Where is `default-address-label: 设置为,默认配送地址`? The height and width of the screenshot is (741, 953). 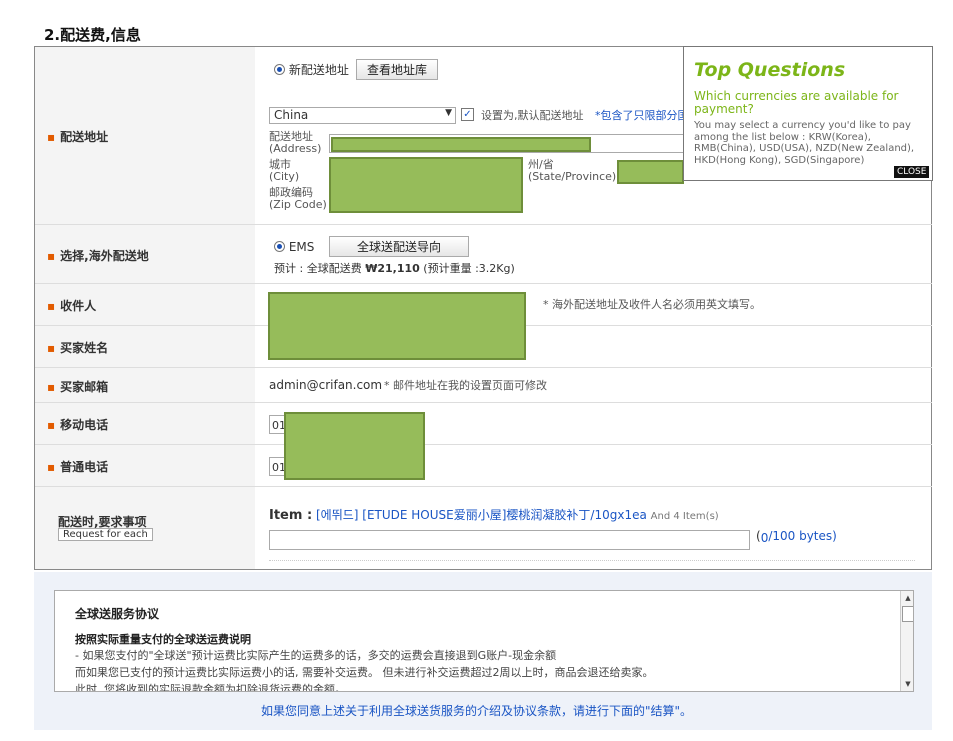
default-address-label: 设置为,默认配送地址 is located at coordinates (532, 115).